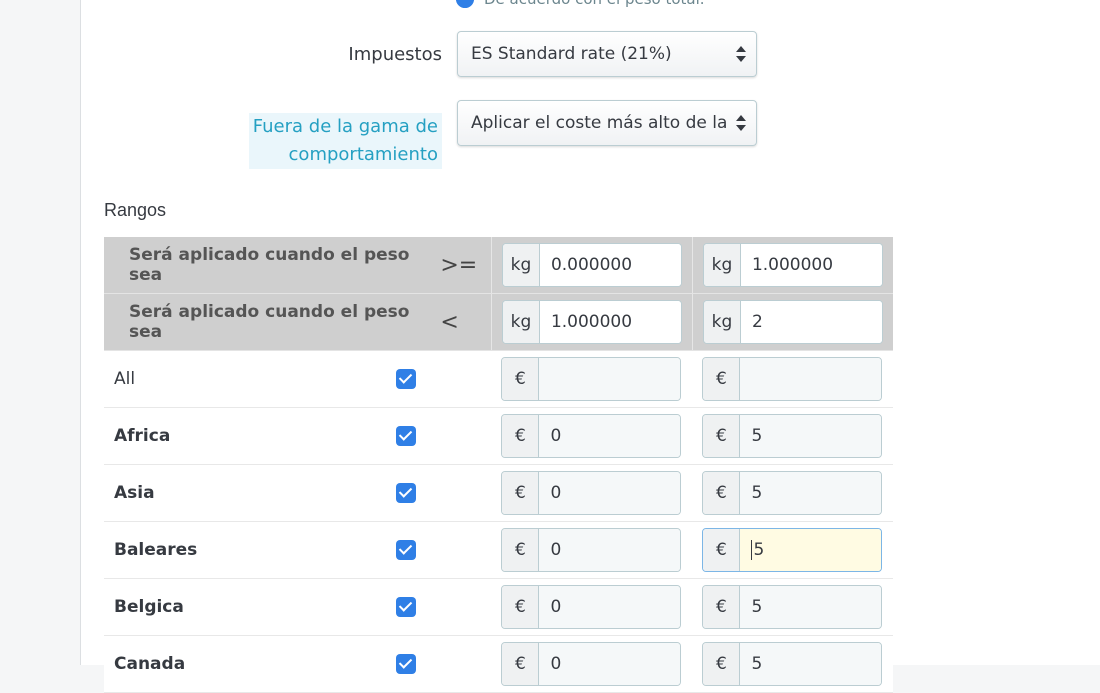 This screenshot has height=693, width=1100. I want to click on zone-name: All, so click(272, 379).